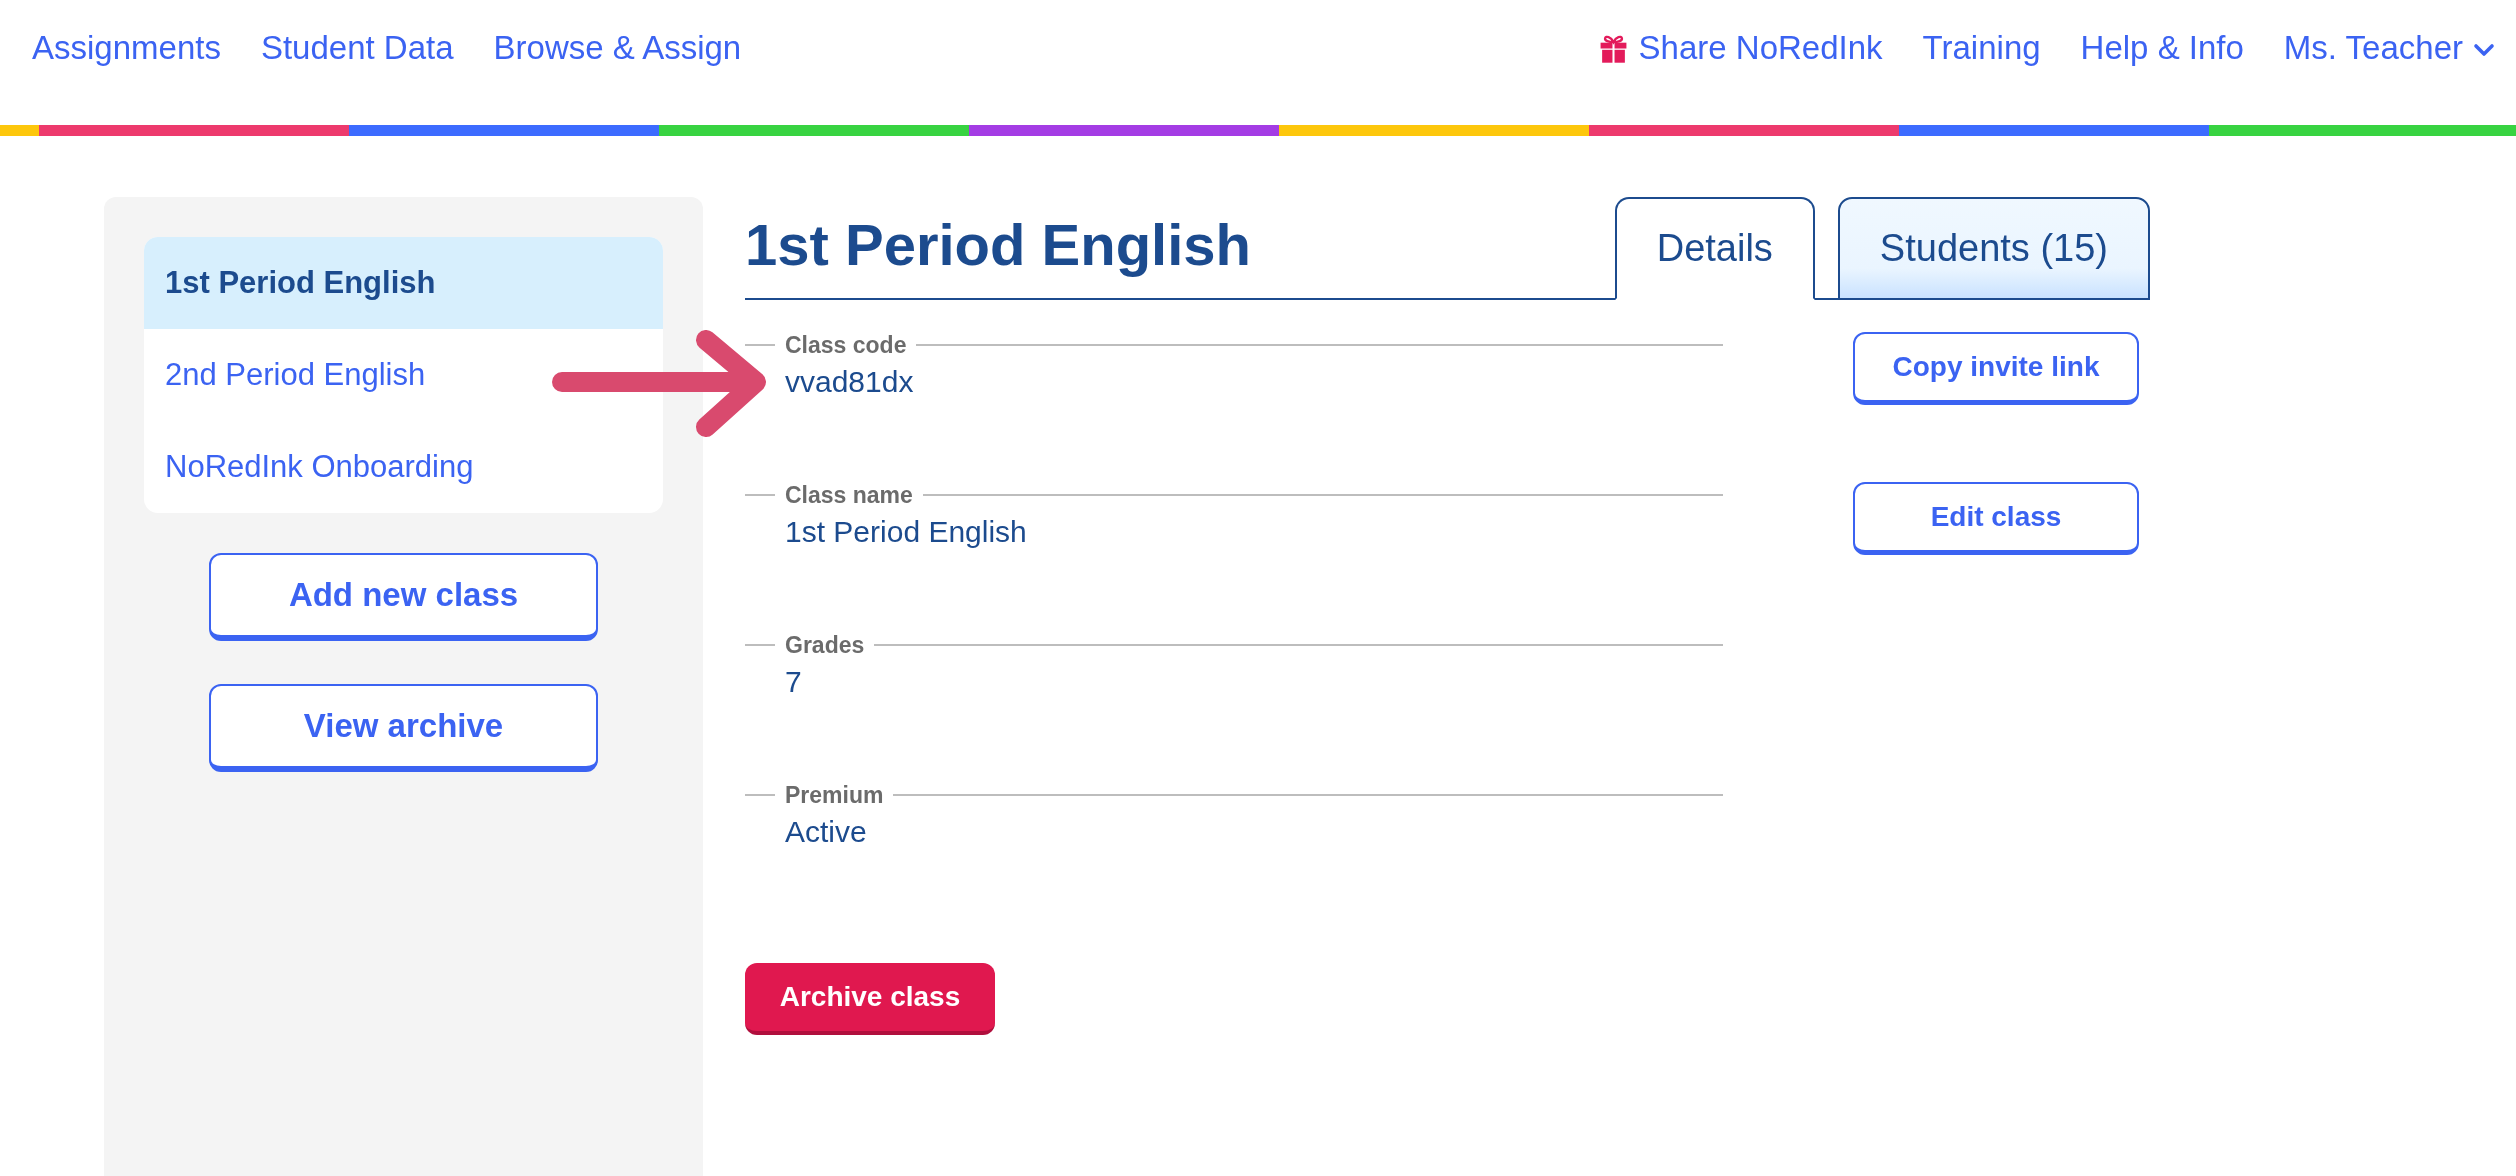 This screenshot has height=1176, width=2516. What do you see at coordinates (357, 48) in the screenshot?
I see `nav-link: Student Data` at bounding box center [357, 48].